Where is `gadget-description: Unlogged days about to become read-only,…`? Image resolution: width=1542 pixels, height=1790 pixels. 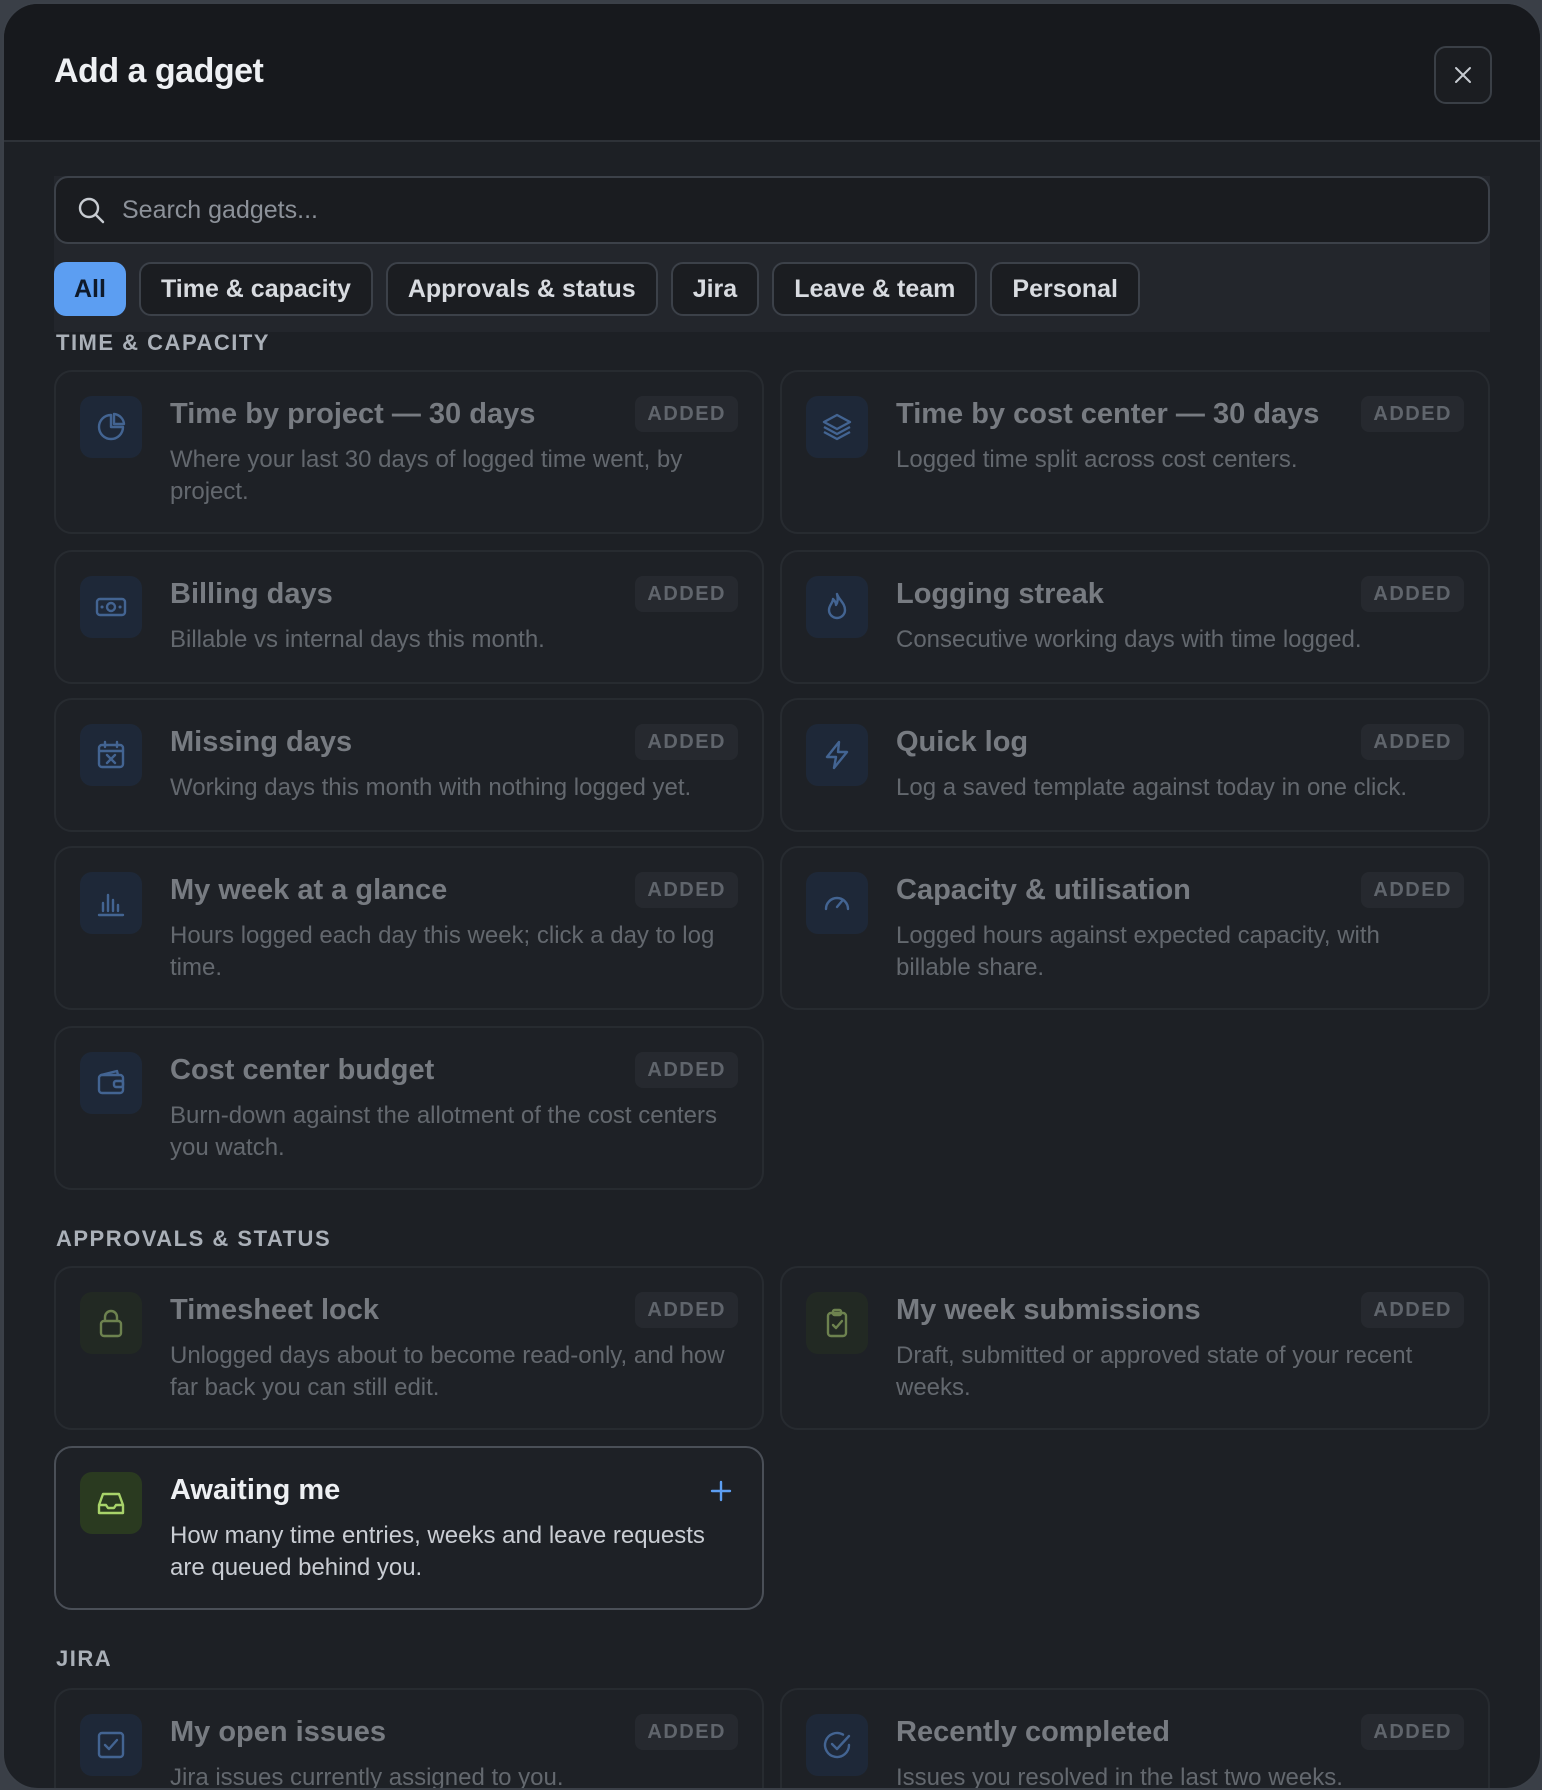
gadget-description: Unlogged days about to become read-only,… is located at coordinates (447, 1371).